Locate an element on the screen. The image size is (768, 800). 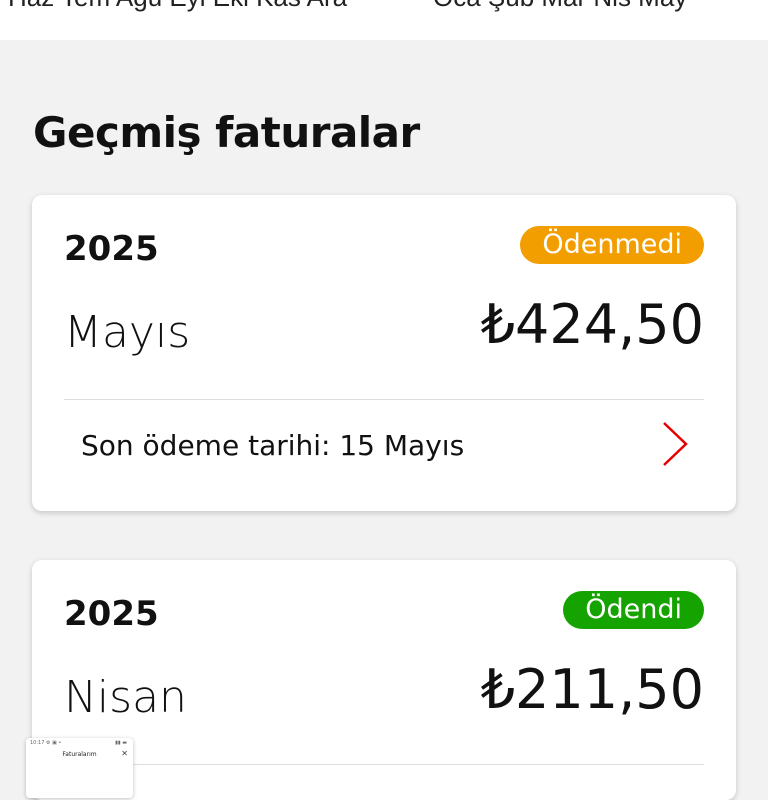
screenshot-thumbnail: 10:17 ⚙ ▣ • ▮▮ ▬ Faturalarım ✕ is located at coordinates (79, 768).